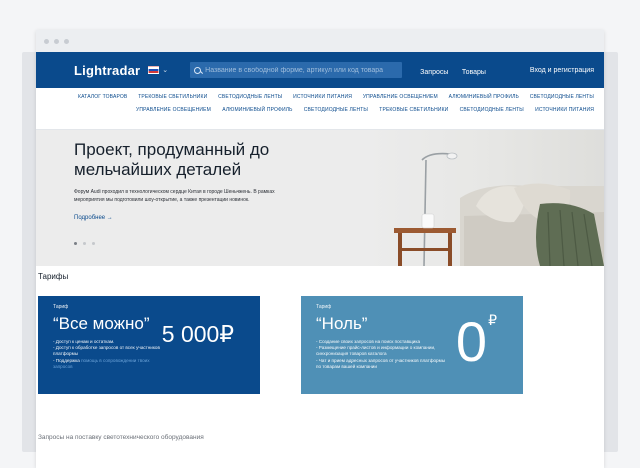  Describe the element at coordinates (154, 70) in the screenshot. I see `russian-flag-icon` at that location.